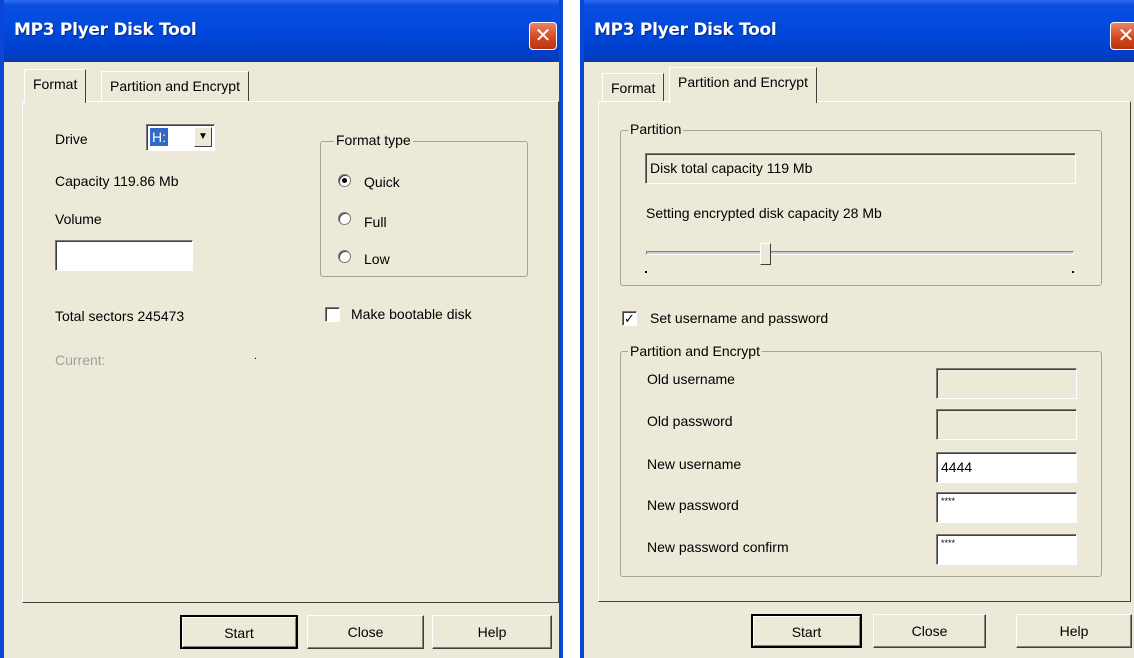  I want to click on new-username-label: New username, so click(694, 464).